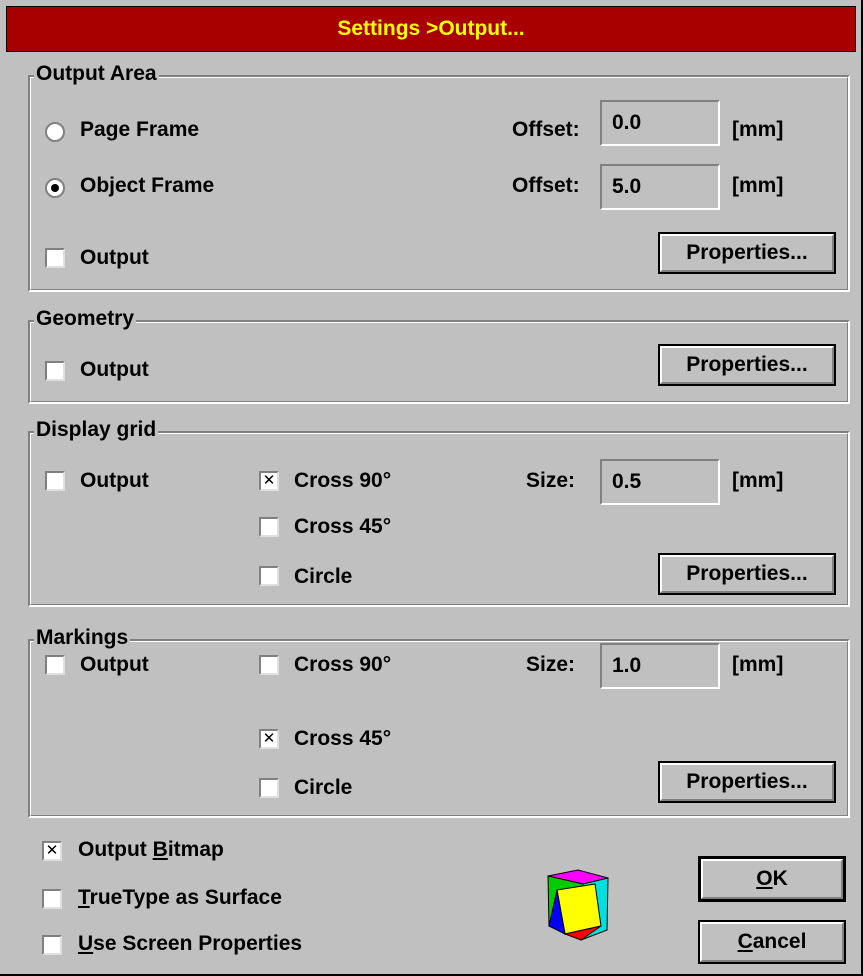 This screenshot has width=863, height=976. Describe the element at coordinates (764, 878) in the screenshot. I see `ok-hotkey: O` at that location.